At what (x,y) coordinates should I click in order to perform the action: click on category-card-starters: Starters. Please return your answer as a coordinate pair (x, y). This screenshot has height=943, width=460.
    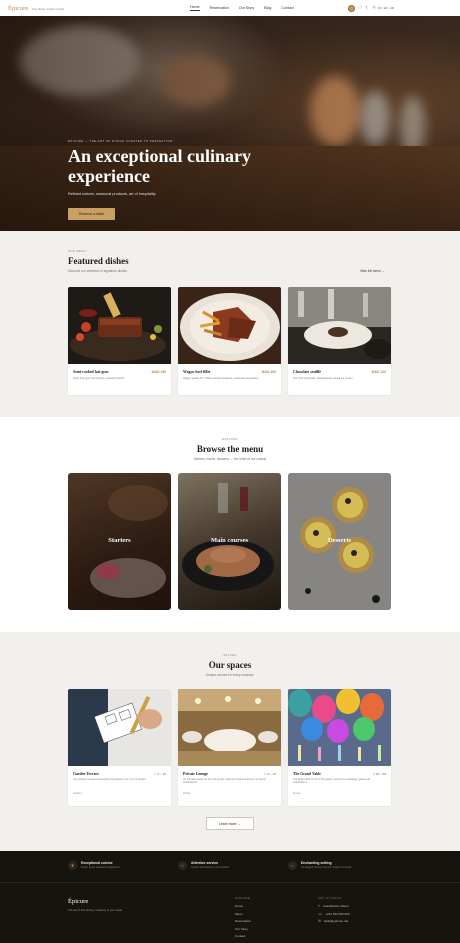
    Looking at the image, I should click on (119, 541).